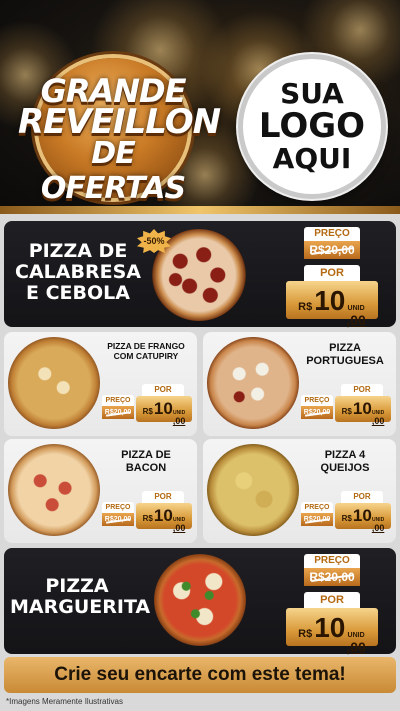  What do you see at coordinates (119, 129) in the screenshot?
I see `promo-badge: GRANDE REVEILLON DE OFERTAS` at bounding box center [119, 129].